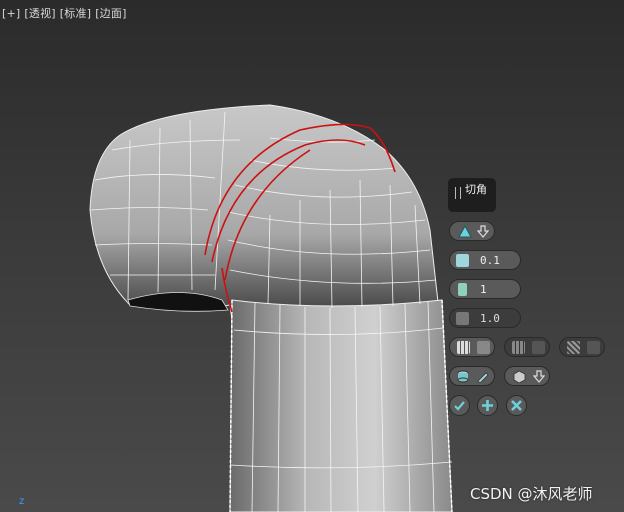  What do you see at coordinates (472, 347) in the screenshot?
I see `open-toggle` at bounding box center [472, 347].